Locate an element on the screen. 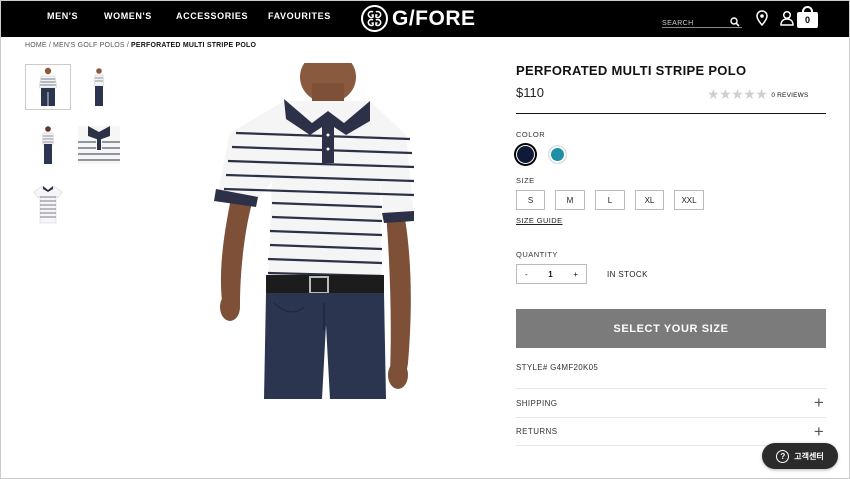 The height and width of the screenshot is (479, 850). size-option-xl: XL is located at coordinates (649, 200).